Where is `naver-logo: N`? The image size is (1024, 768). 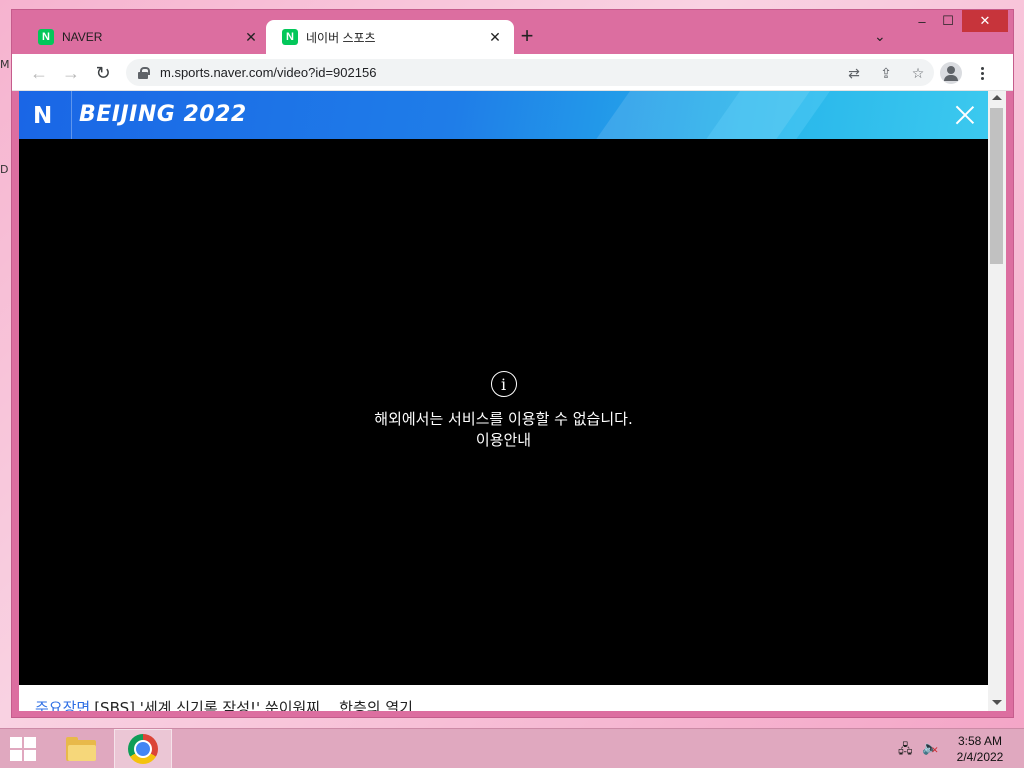 naver-logo: N is located at coordinates (42, 116).